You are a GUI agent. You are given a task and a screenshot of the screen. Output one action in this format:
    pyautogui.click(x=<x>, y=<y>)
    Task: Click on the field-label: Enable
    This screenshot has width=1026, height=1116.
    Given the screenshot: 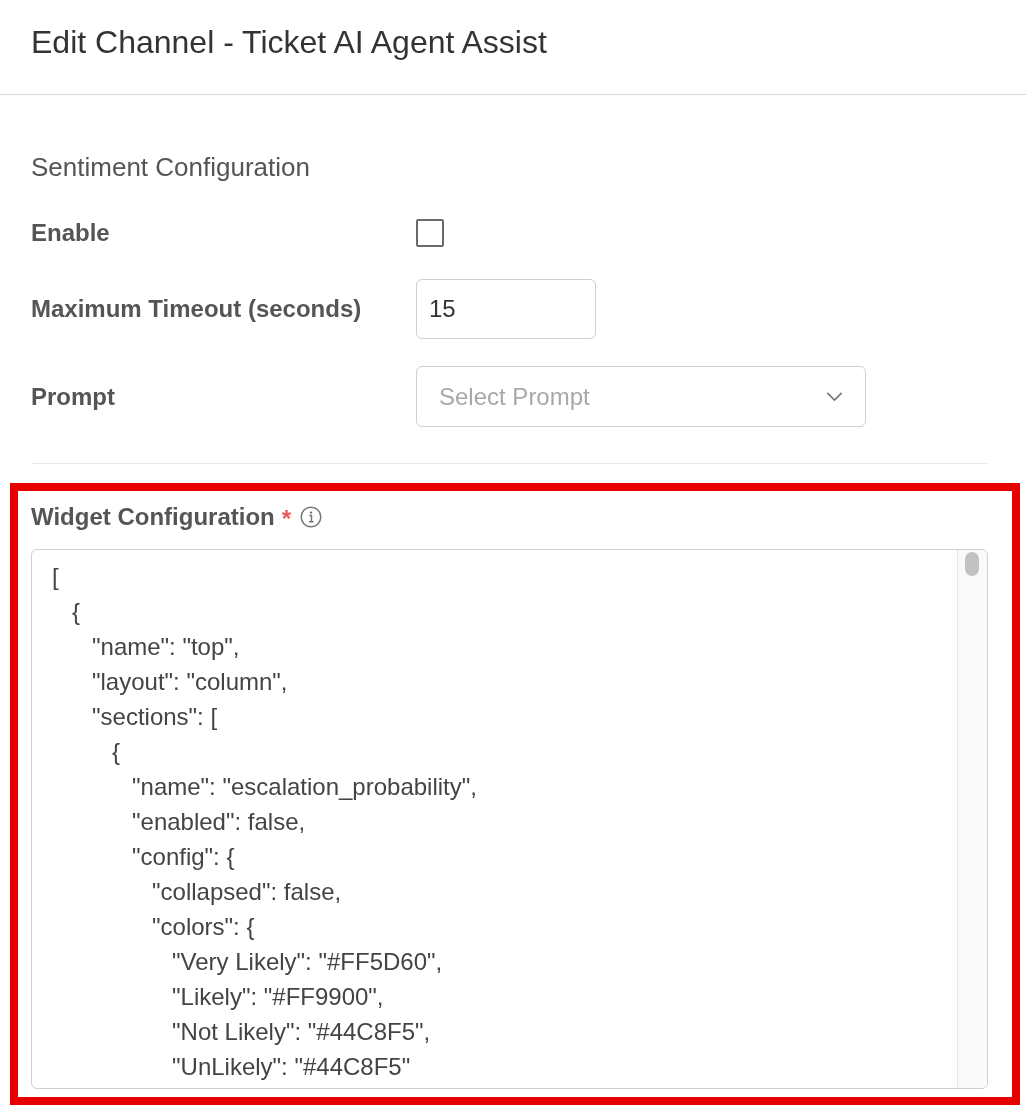 What is the action you would take?
    pyautogui.click(x=70, y=233)
    